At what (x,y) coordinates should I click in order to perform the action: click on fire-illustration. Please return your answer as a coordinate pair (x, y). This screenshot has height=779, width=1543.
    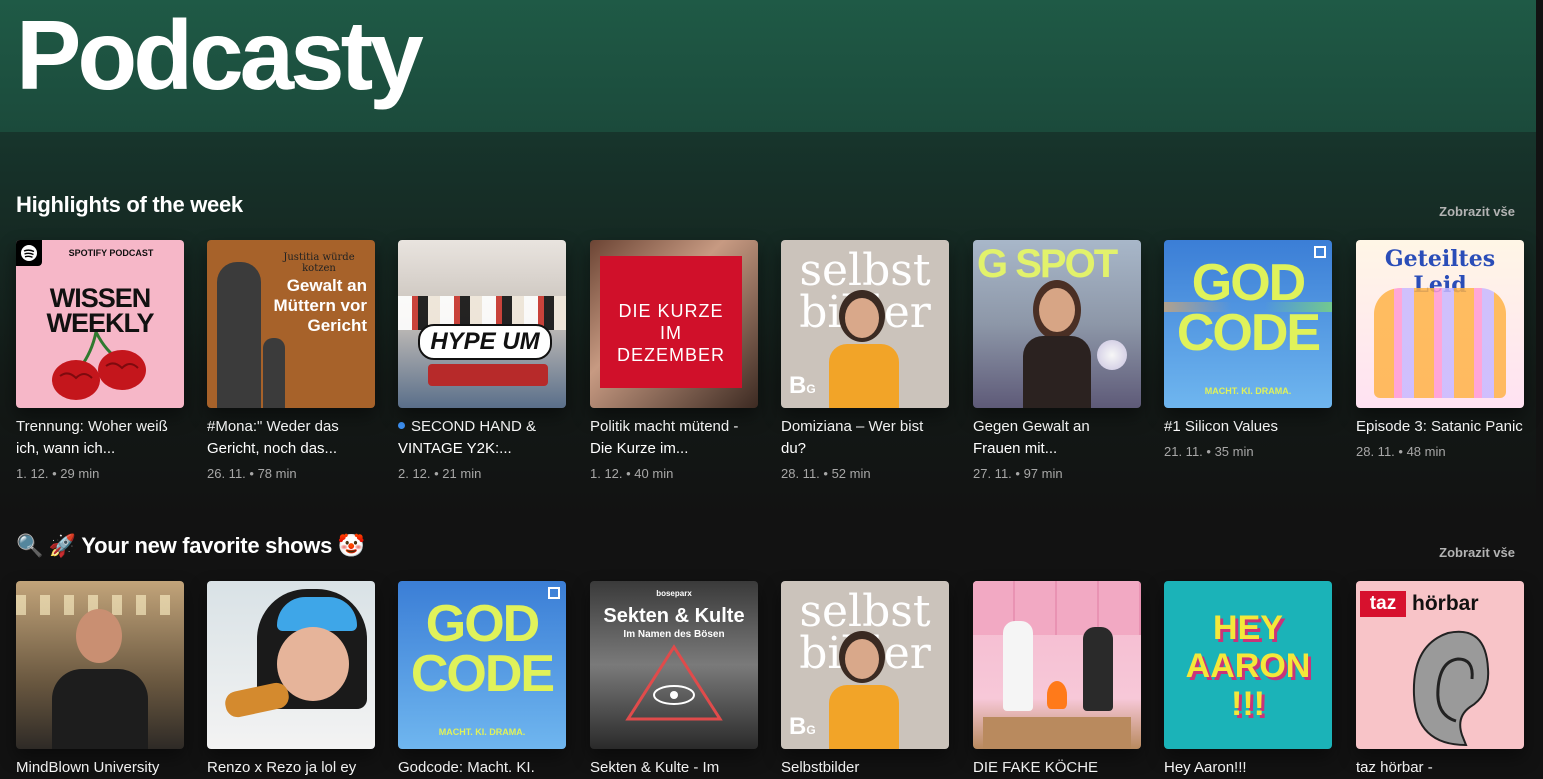
    Looking at the image, I should click on (1057, 695).